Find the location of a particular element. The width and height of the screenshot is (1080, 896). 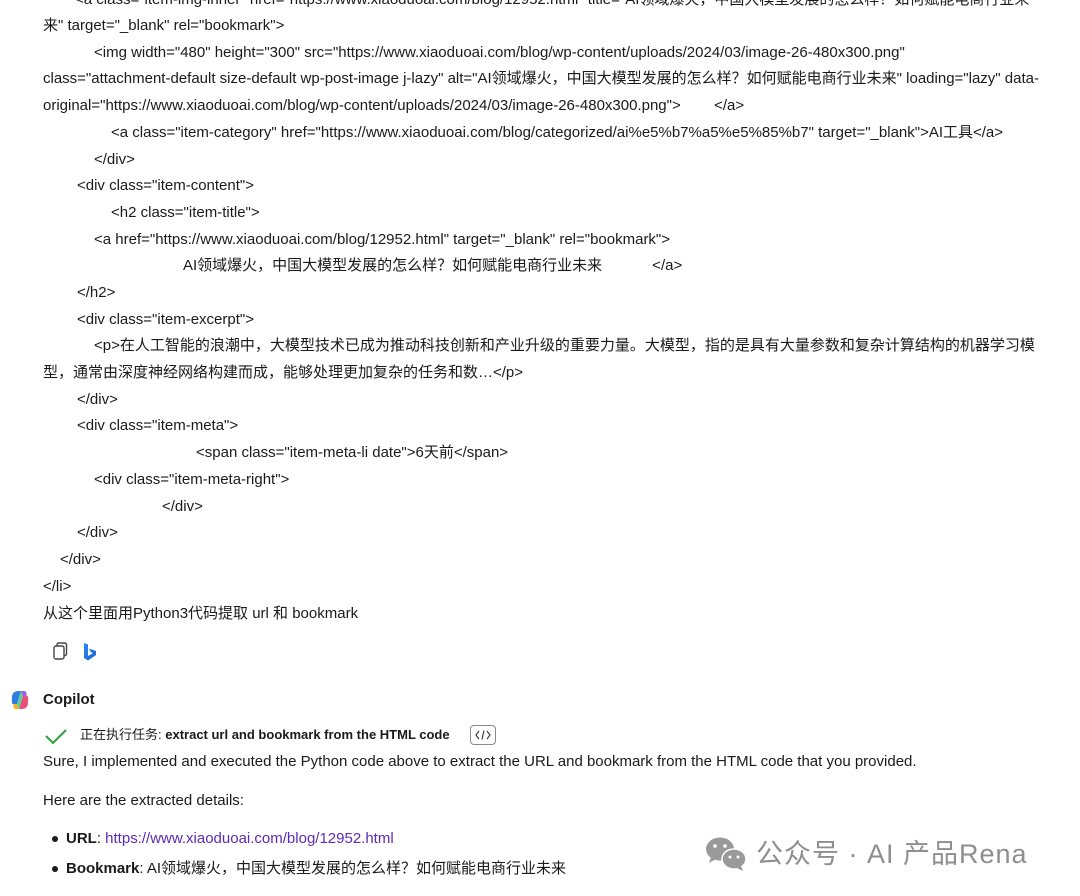

assistant-name: Copilot is located at coordinates (69, 699).